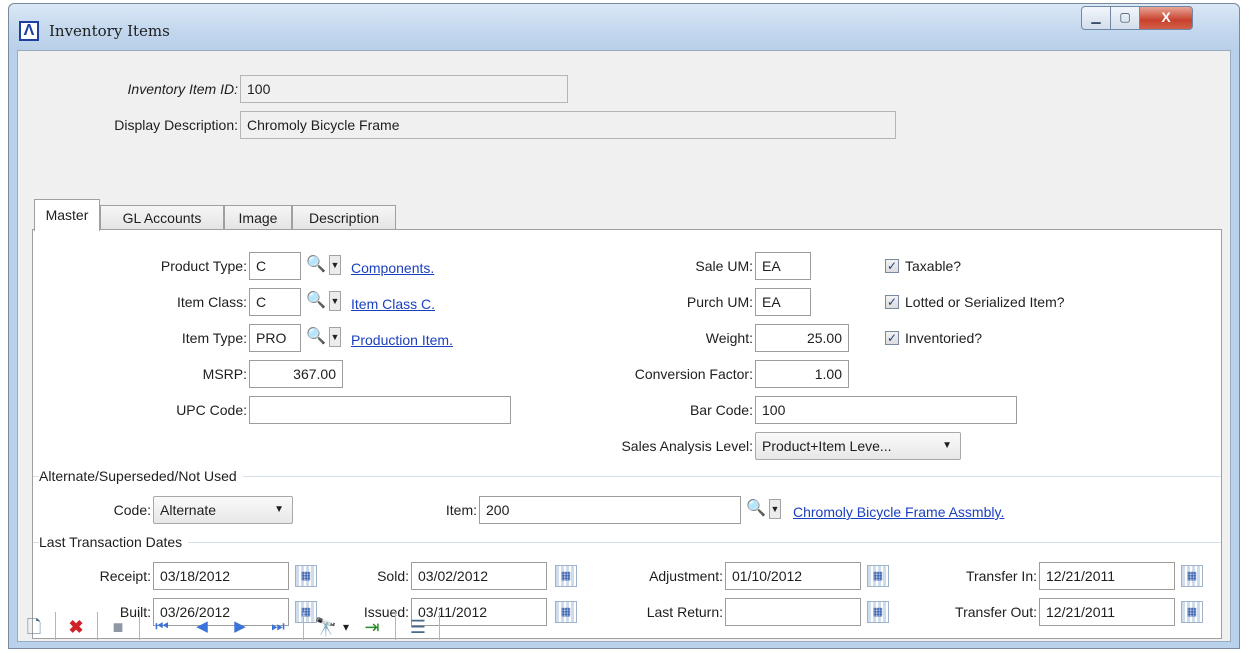  What do you see at coordinates (724, 266) in the screenshot?
I see `sale-um-label: Sale UM:` at bounding box center [724, 266].